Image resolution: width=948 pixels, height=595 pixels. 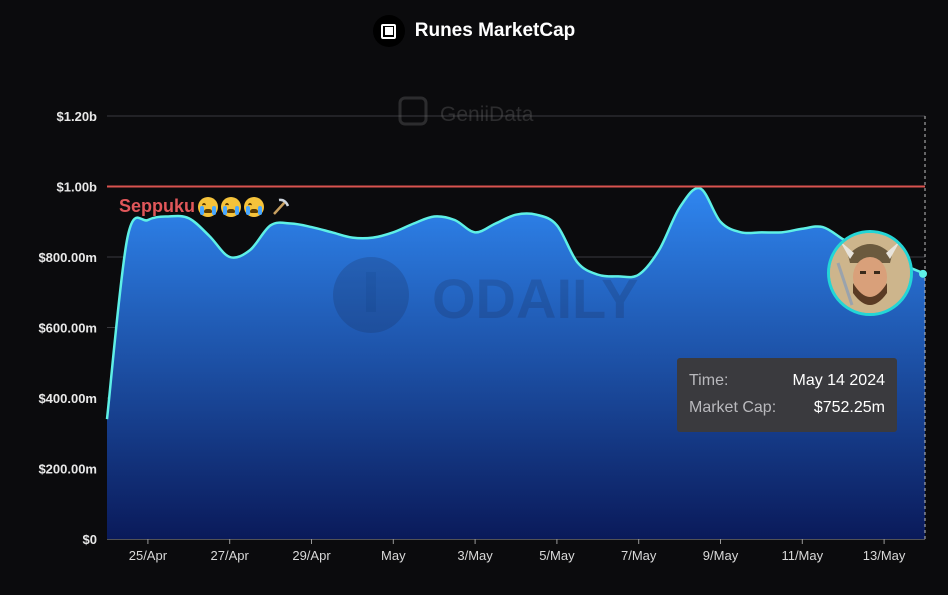 What do you see at coordinates (67, 257) in the screenshot?
I see `y-tick-label: $800.00m` at bounding box center [67, 257].